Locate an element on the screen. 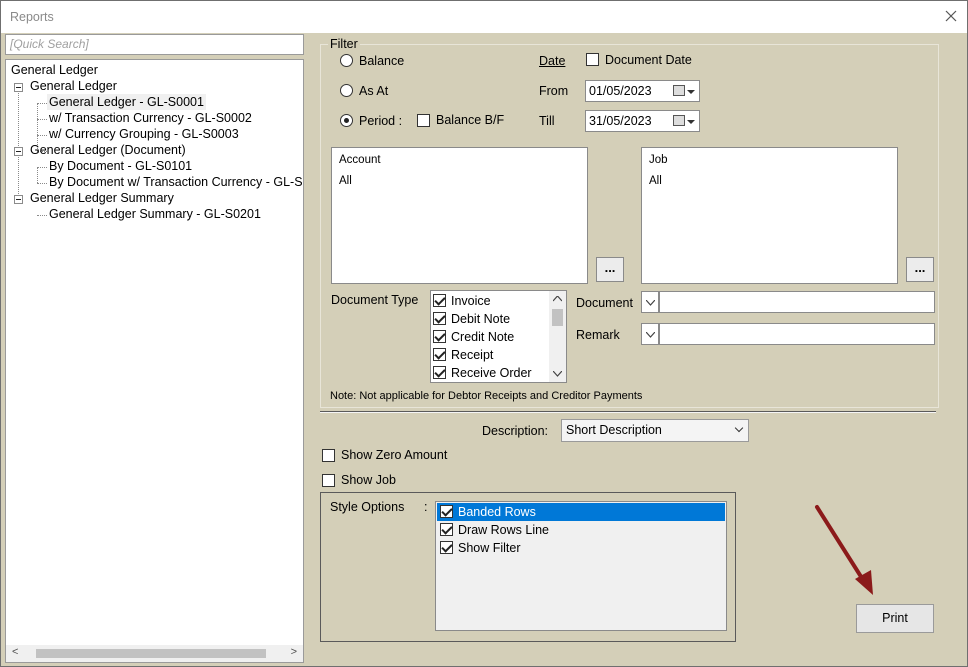 This screenshot has width=968, height=667. period-label: Period : is located at coordinates (381, 121).